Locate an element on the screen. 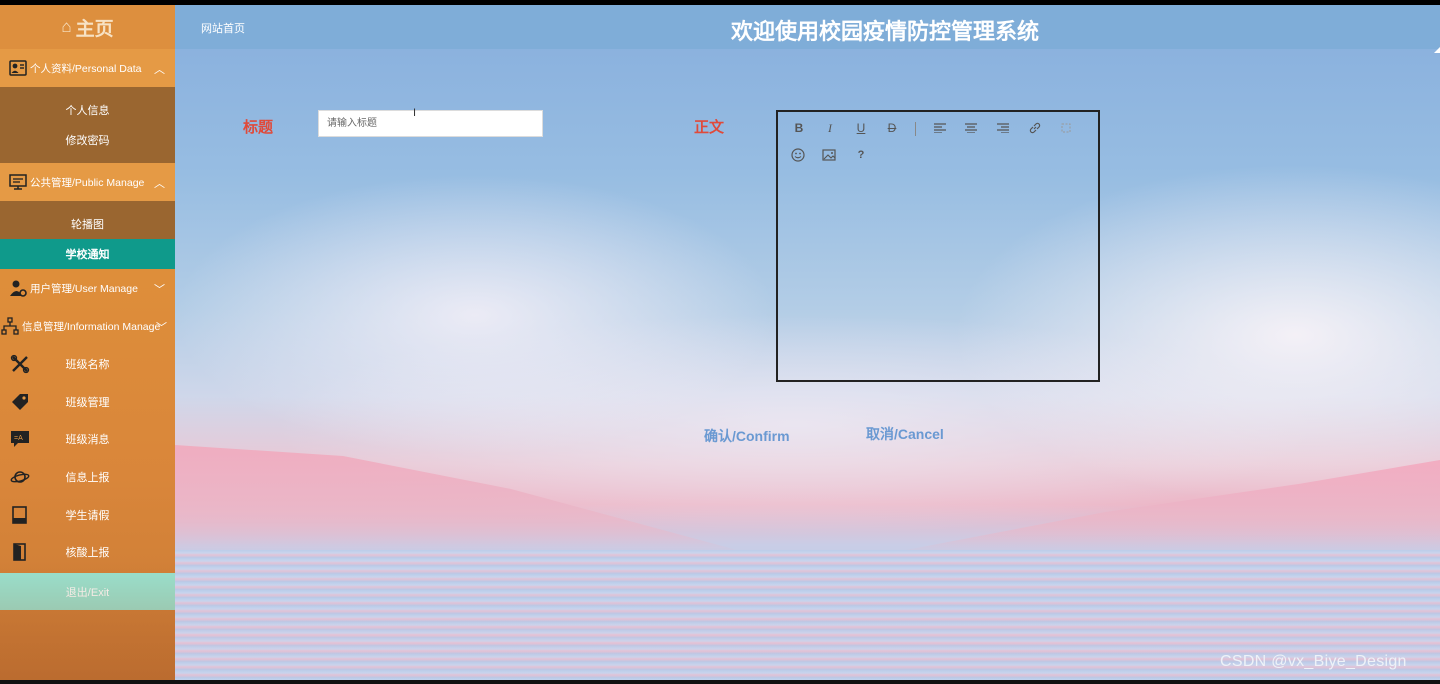 This screenshot has height=684, width=1440. page-title: 欢迎使用校园疫情防控管理系统 is located at coordinates (885, 31).